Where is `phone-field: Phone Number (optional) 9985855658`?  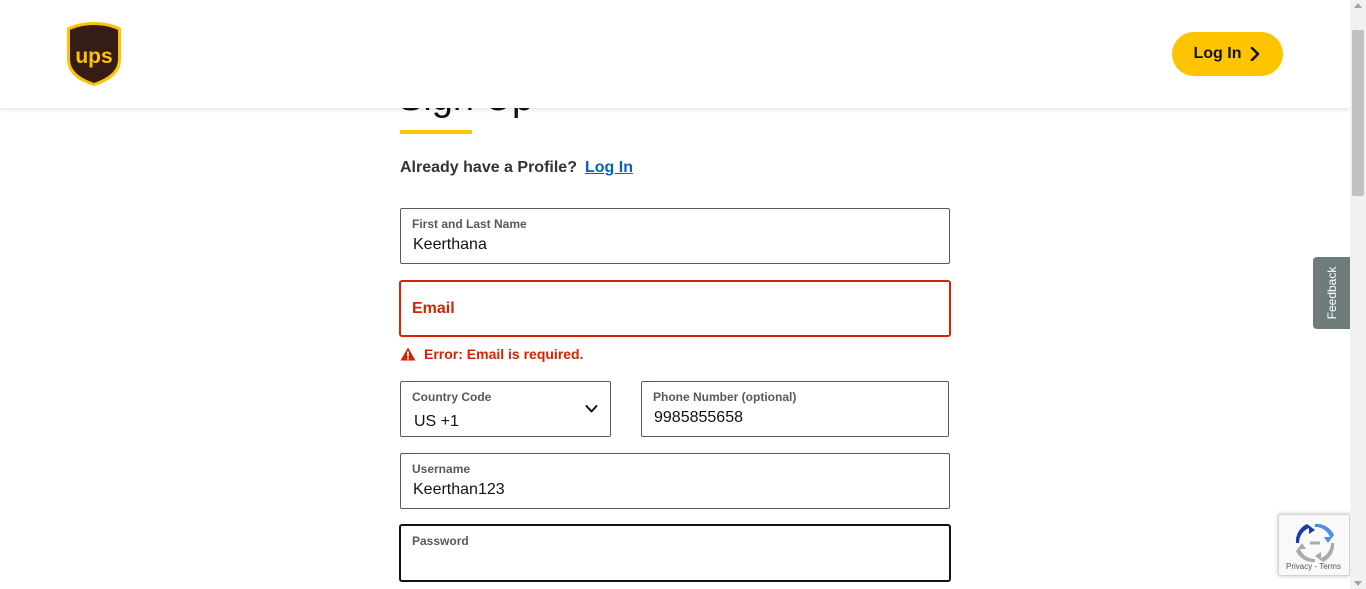
phone-field: Phone Number (optional) 9985855658 is located at coordinates (795, 409).